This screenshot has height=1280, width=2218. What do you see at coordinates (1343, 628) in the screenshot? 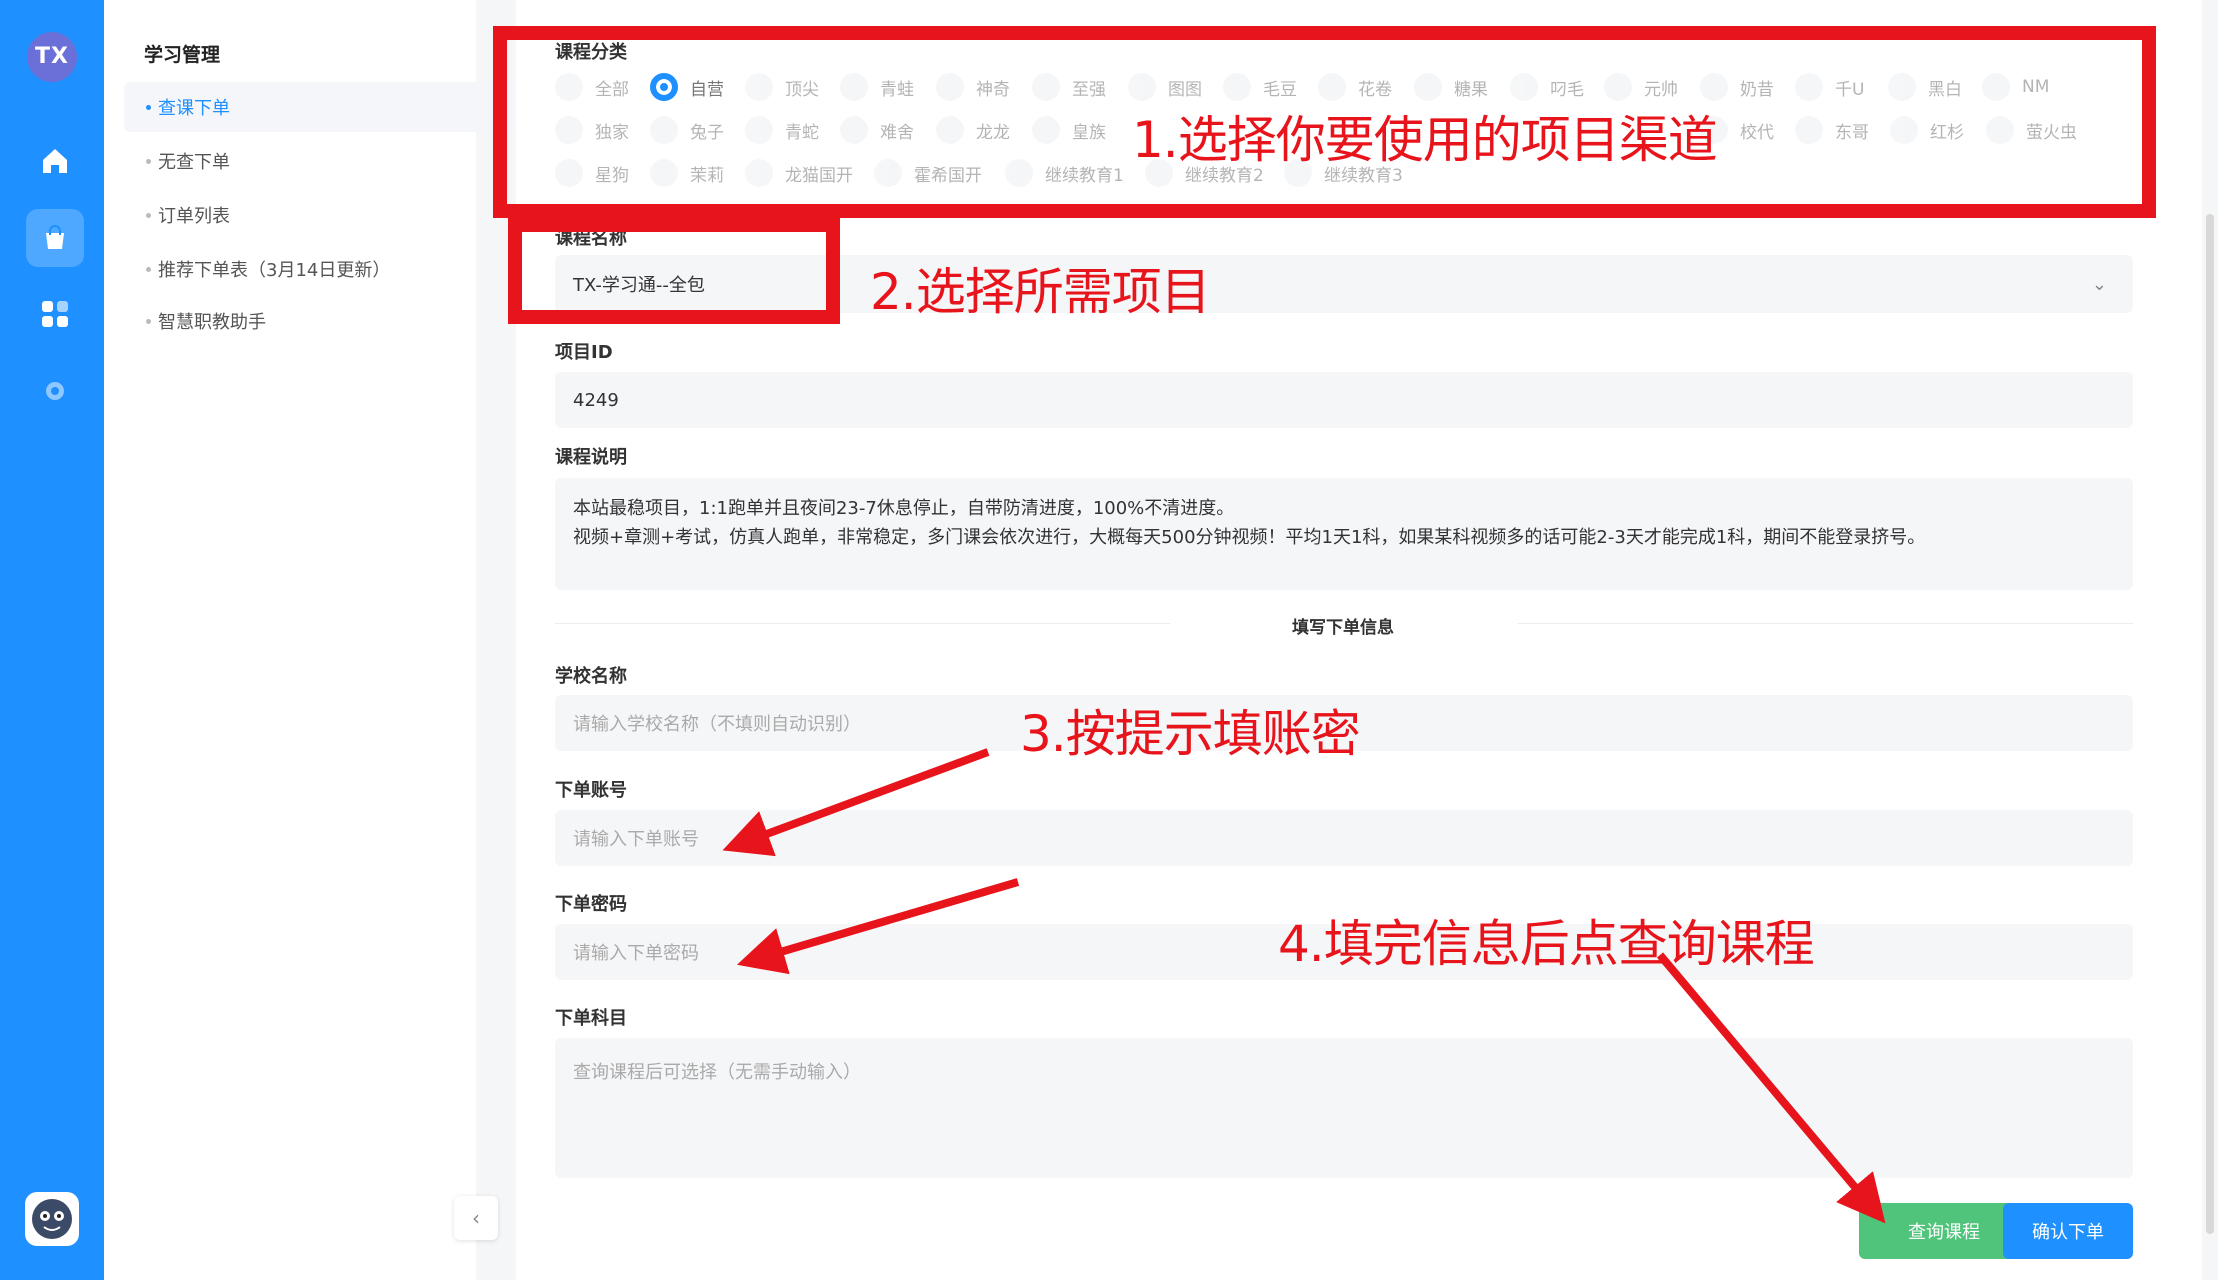
I see `section-title: 填写下单信息` at bounding box center [1343, 628].